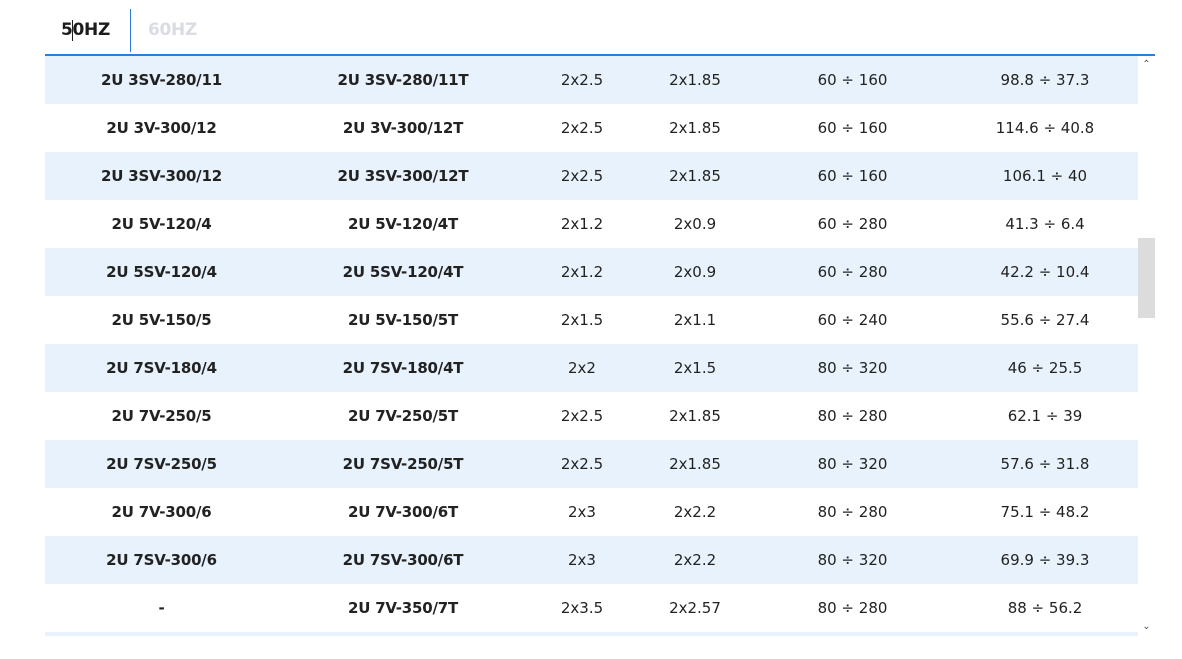  Describe the element at coordinates (72, 30) in the screenshot. I see `text-caret` at that location.